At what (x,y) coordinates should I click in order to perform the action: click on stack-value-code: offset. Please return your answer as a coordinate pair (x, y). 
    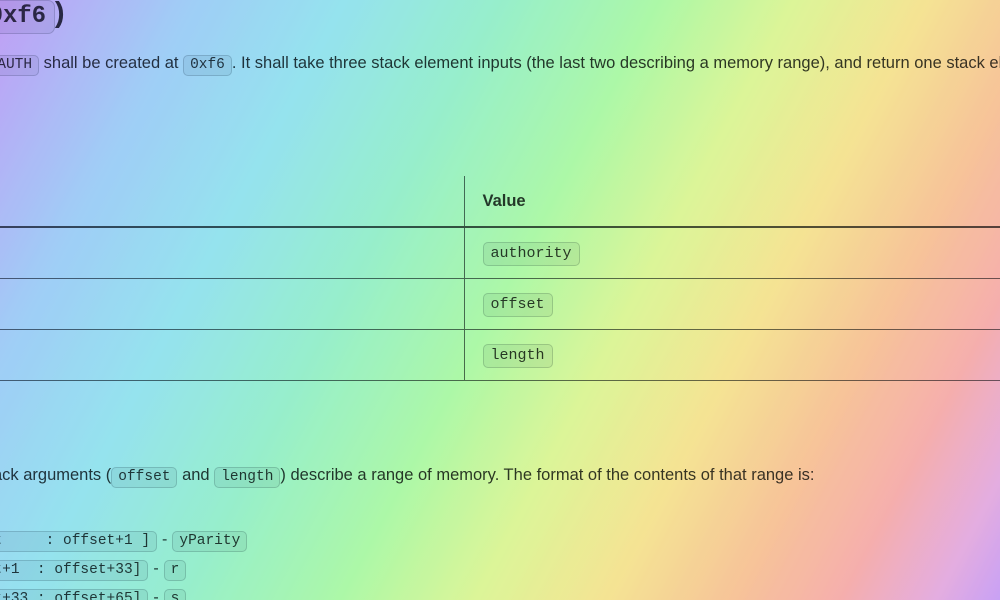
    Looking at the image, I should click on (517, 305).